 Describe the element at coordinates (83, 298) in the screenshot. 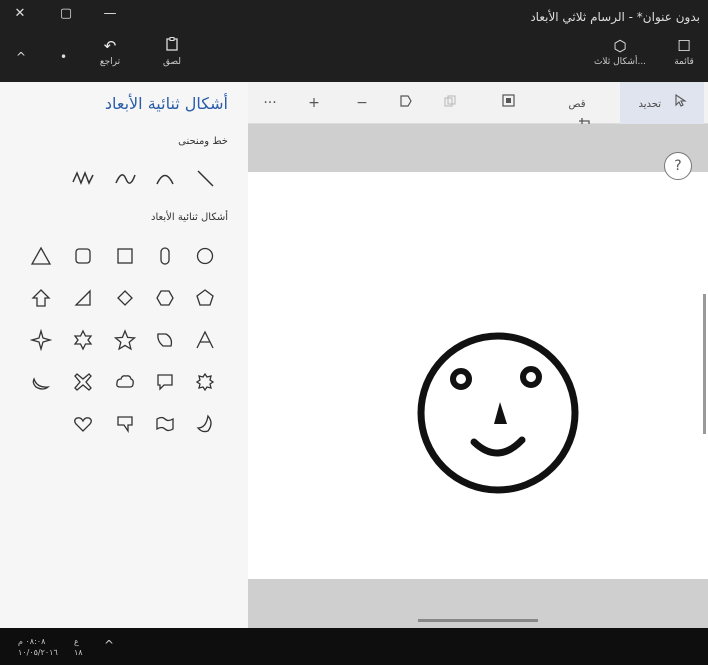

I see `right-triangle-icon` at that location.